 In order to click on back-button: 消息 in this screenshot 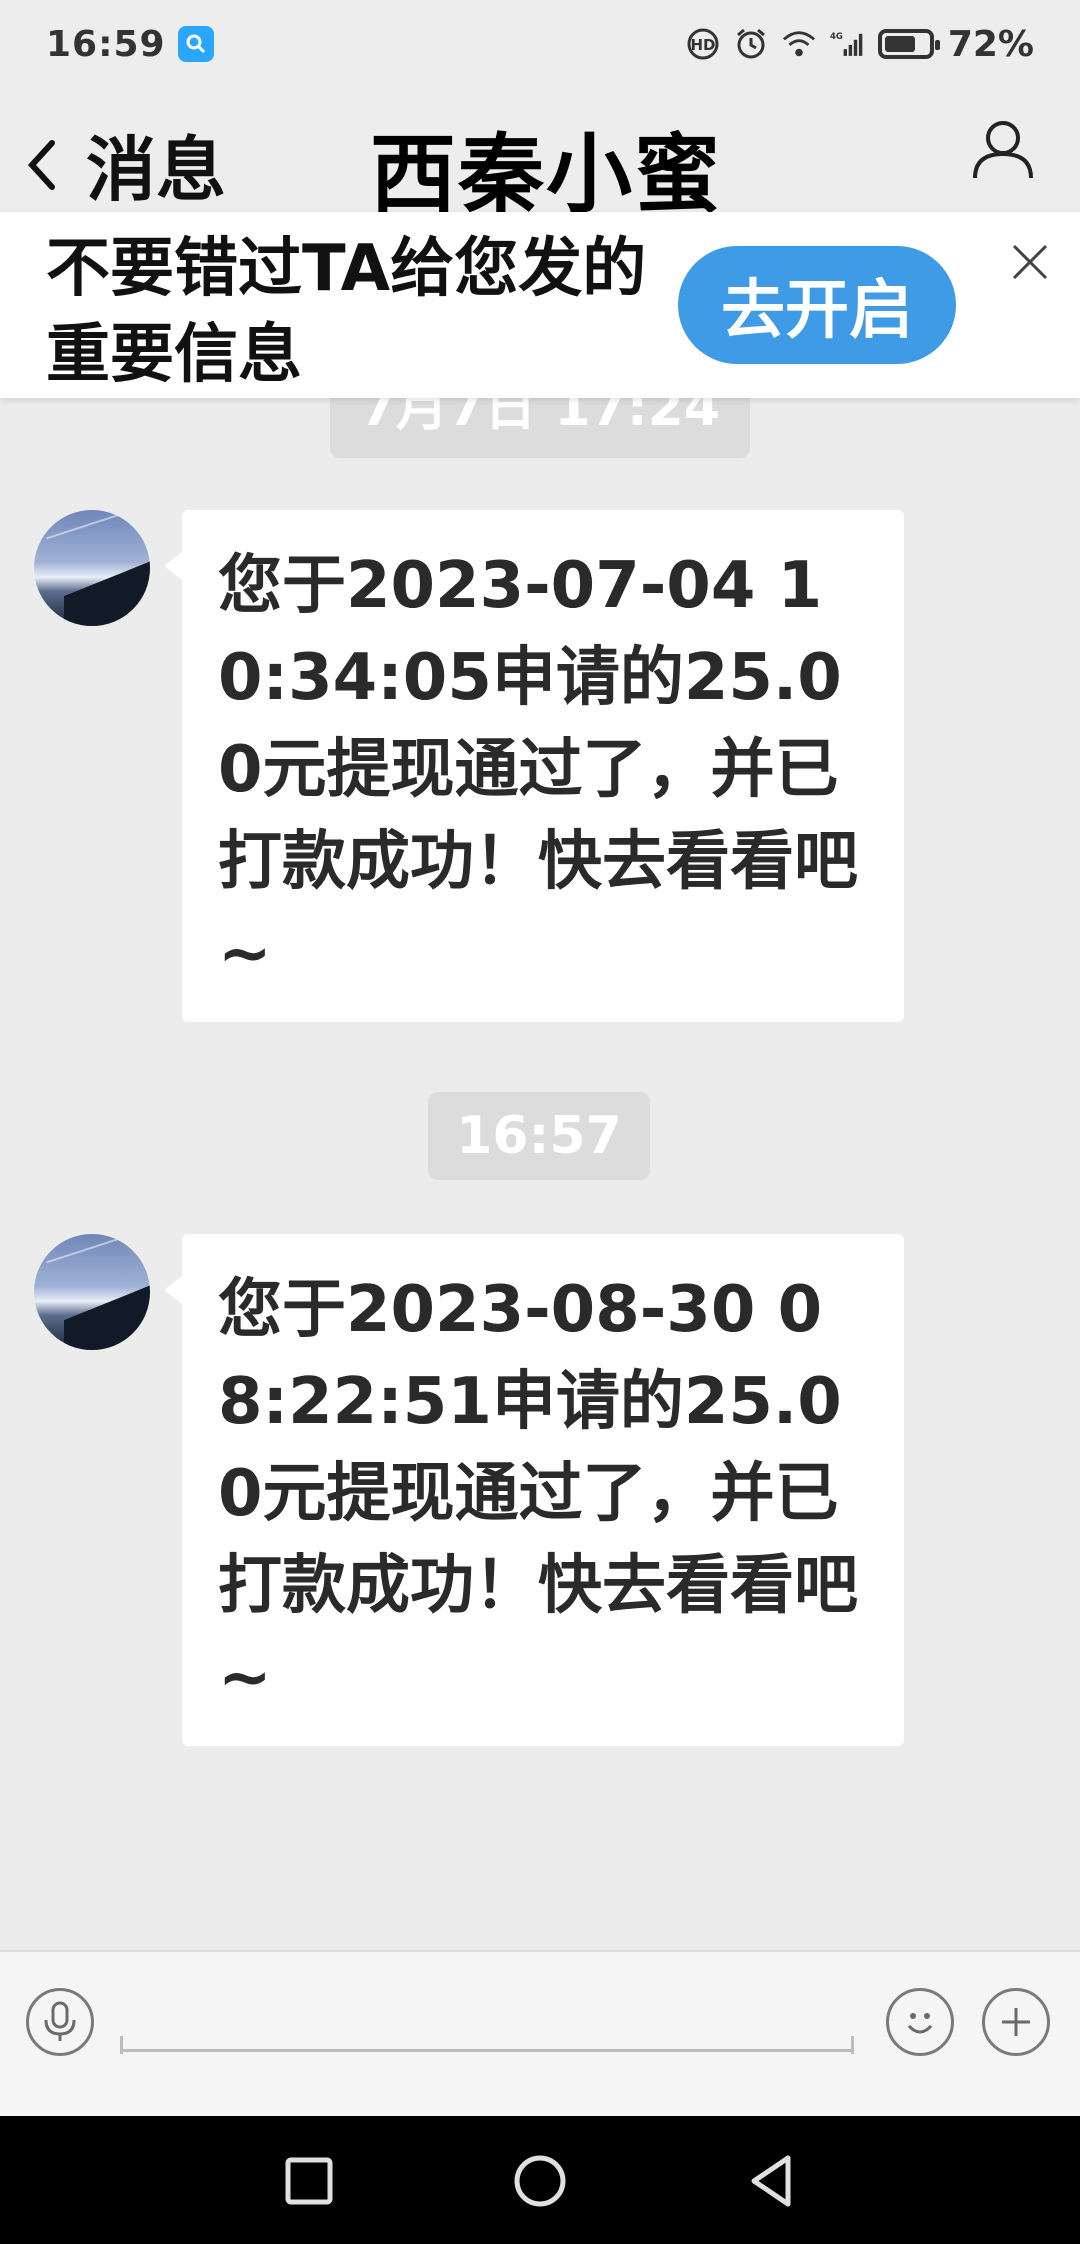, I will do `click(125, 164)`.